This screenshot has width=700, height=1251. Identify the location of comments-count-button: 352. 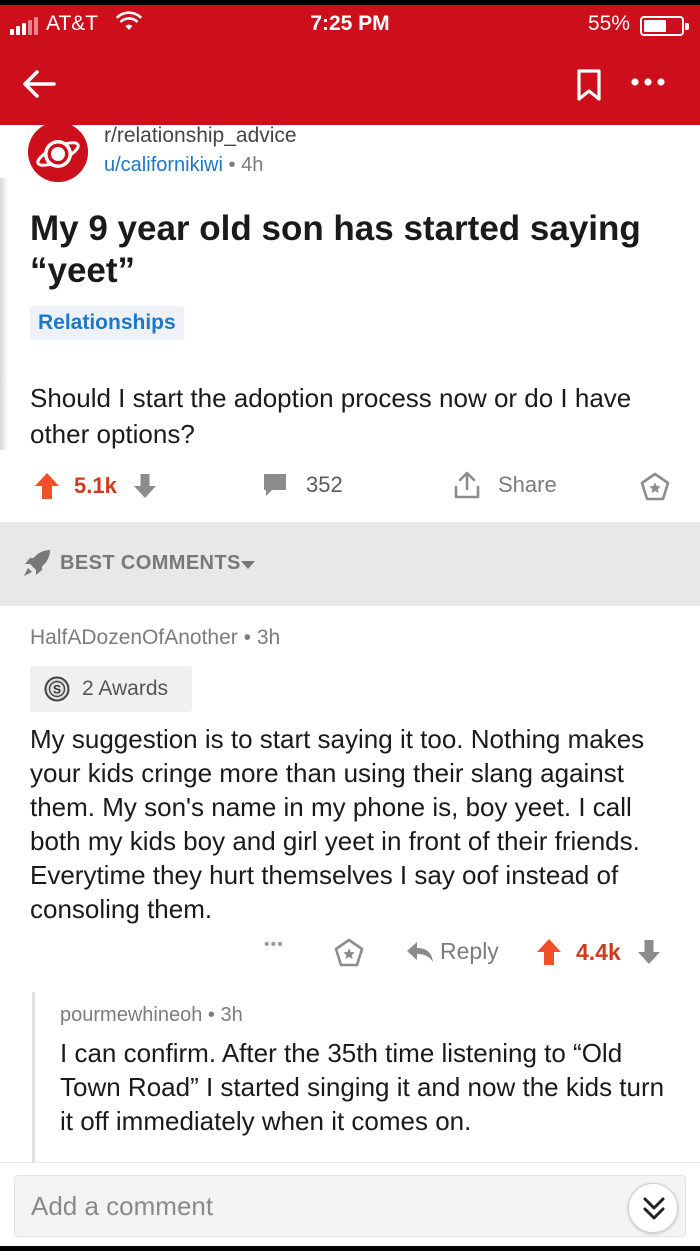
(302, 485).